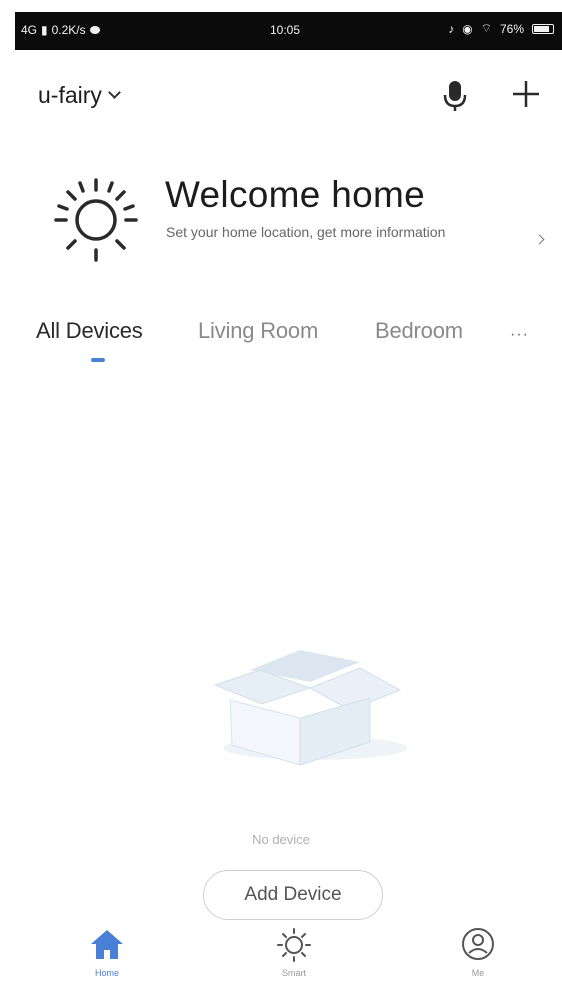 This screenshot has height=987, width=562. Describe the element at coordinates (478, 944) in the screenshot. I see `user-icon` at that location.